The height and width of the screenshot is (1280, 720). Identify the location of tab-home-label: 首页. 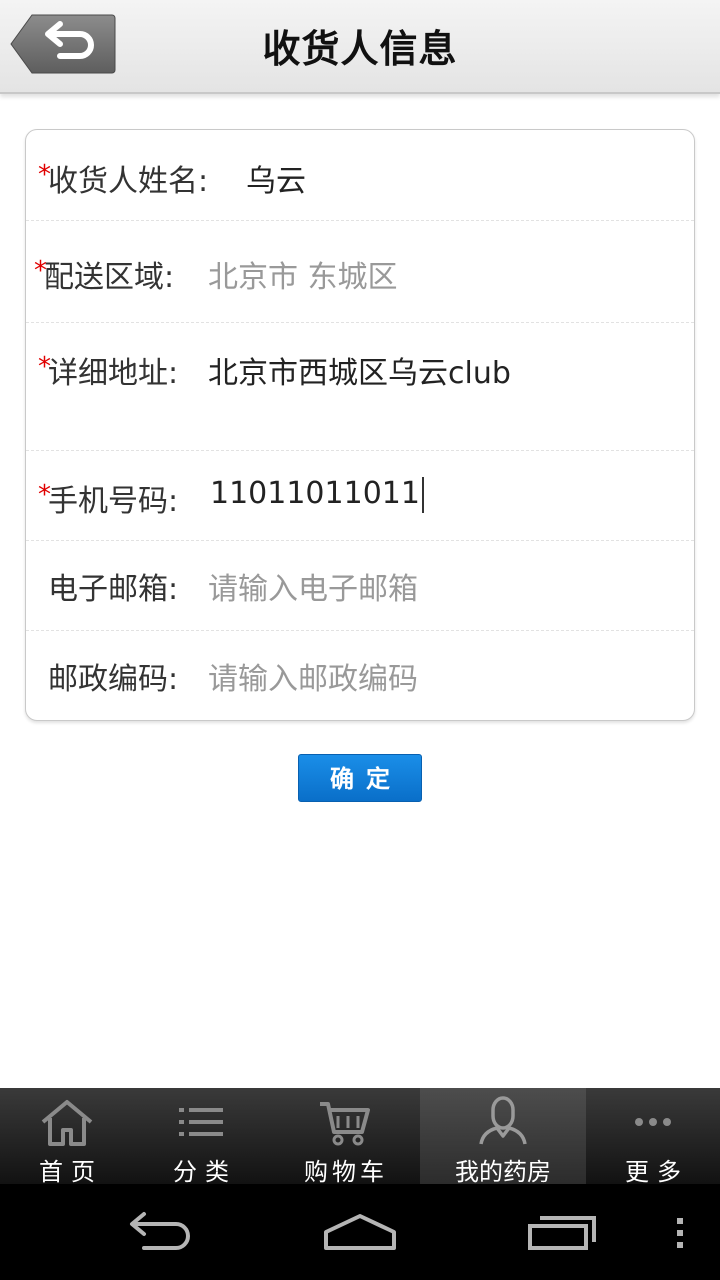
(71, 1172).